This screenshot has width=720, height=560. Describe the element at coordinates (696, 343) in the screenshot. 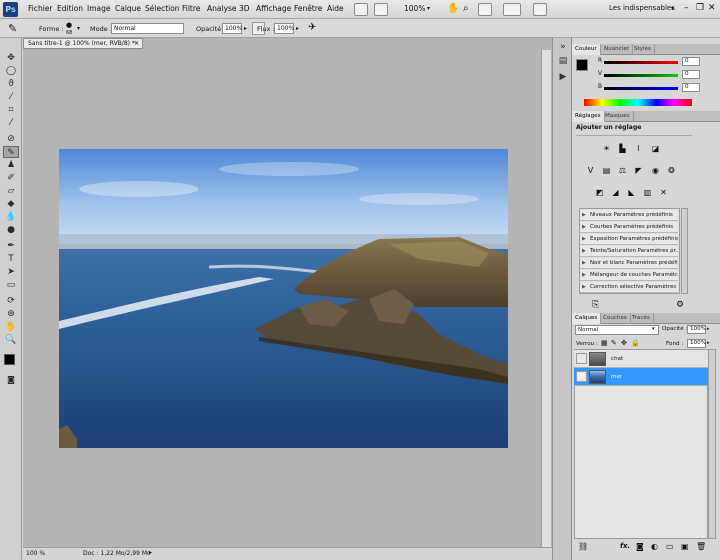

I see `fill-field: 100%` at that location.